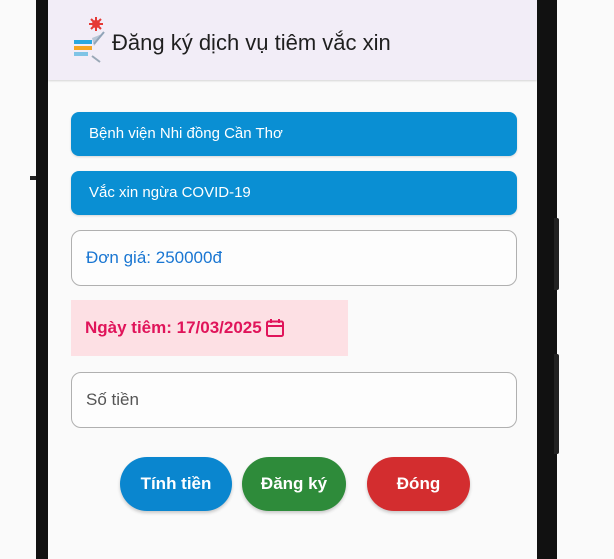  I want to click on app-title: Đăng ký dịch vụ tiêm vắc xin, so click(251, 42).